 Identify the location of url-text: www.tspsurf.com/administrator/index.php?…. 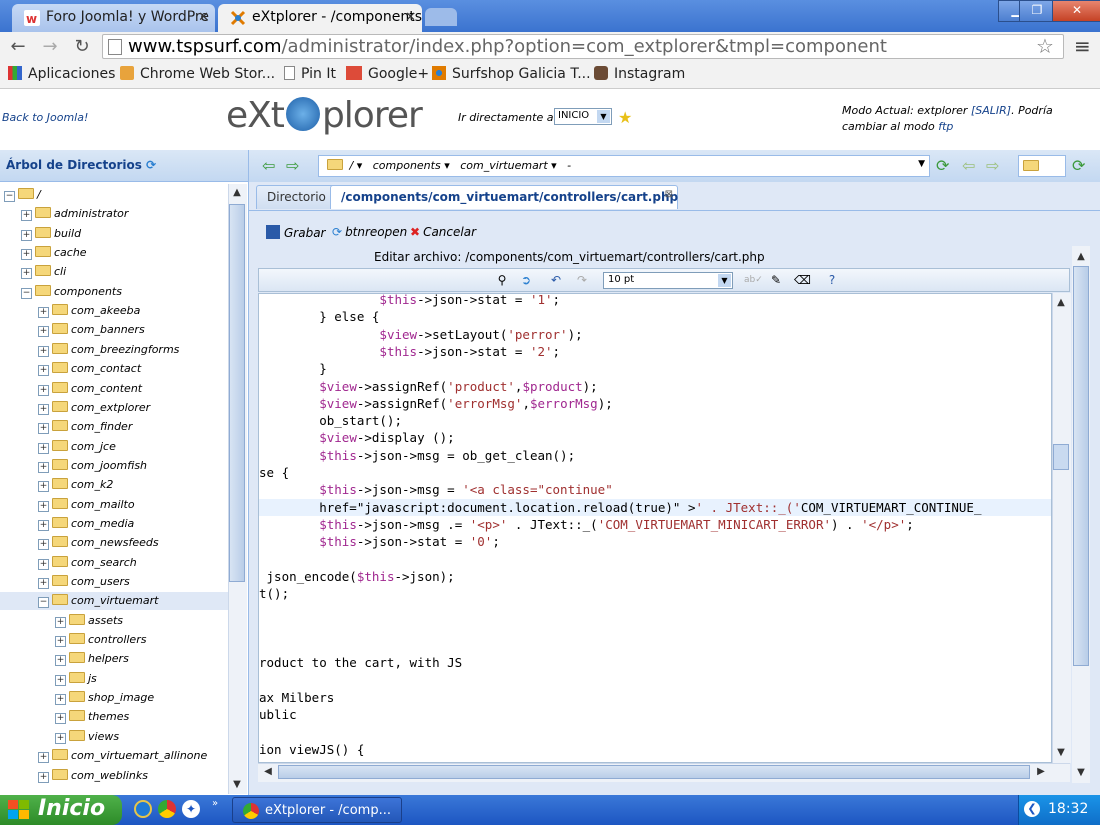
(507, 46).